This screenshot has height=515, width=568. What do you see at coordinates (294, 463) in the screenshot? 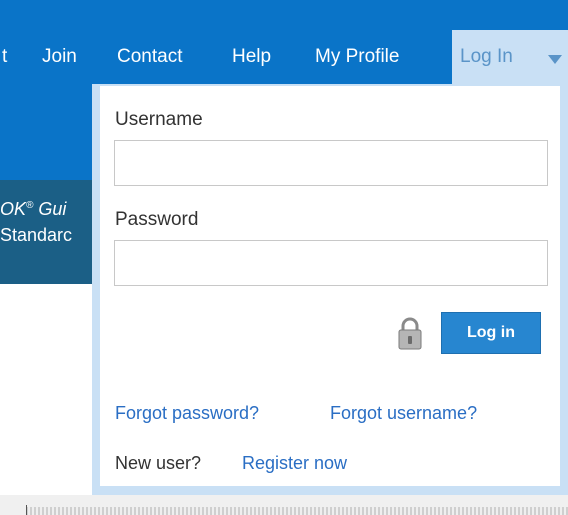
I see `register-now-link: Register now` at bounding box center [294, 463].